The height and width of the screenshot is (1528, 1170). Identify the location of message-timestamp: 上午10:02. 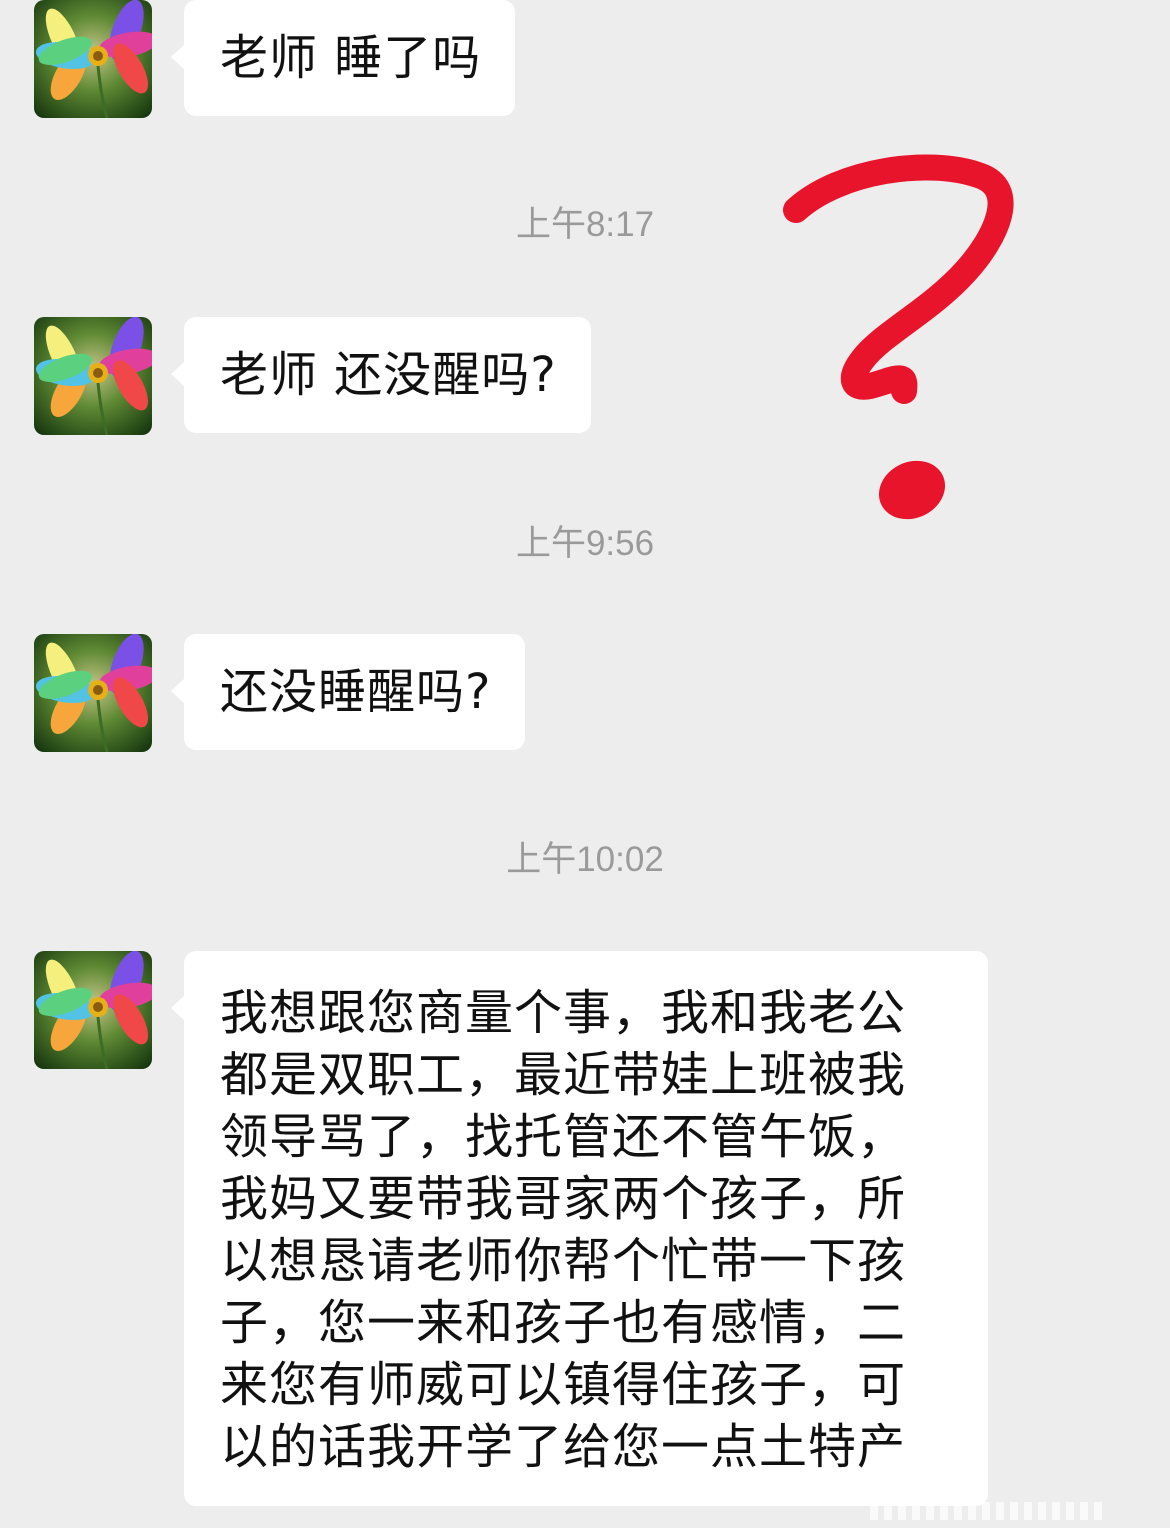
(585, 859).